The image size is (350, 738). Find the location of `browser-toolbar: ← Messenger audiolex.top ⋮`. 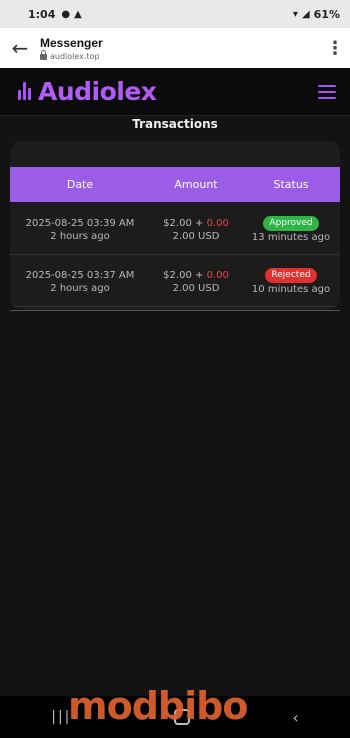

browser-toolbar: ← Messenger audiolex.top ⋮ is located at coordinates (175, 48).